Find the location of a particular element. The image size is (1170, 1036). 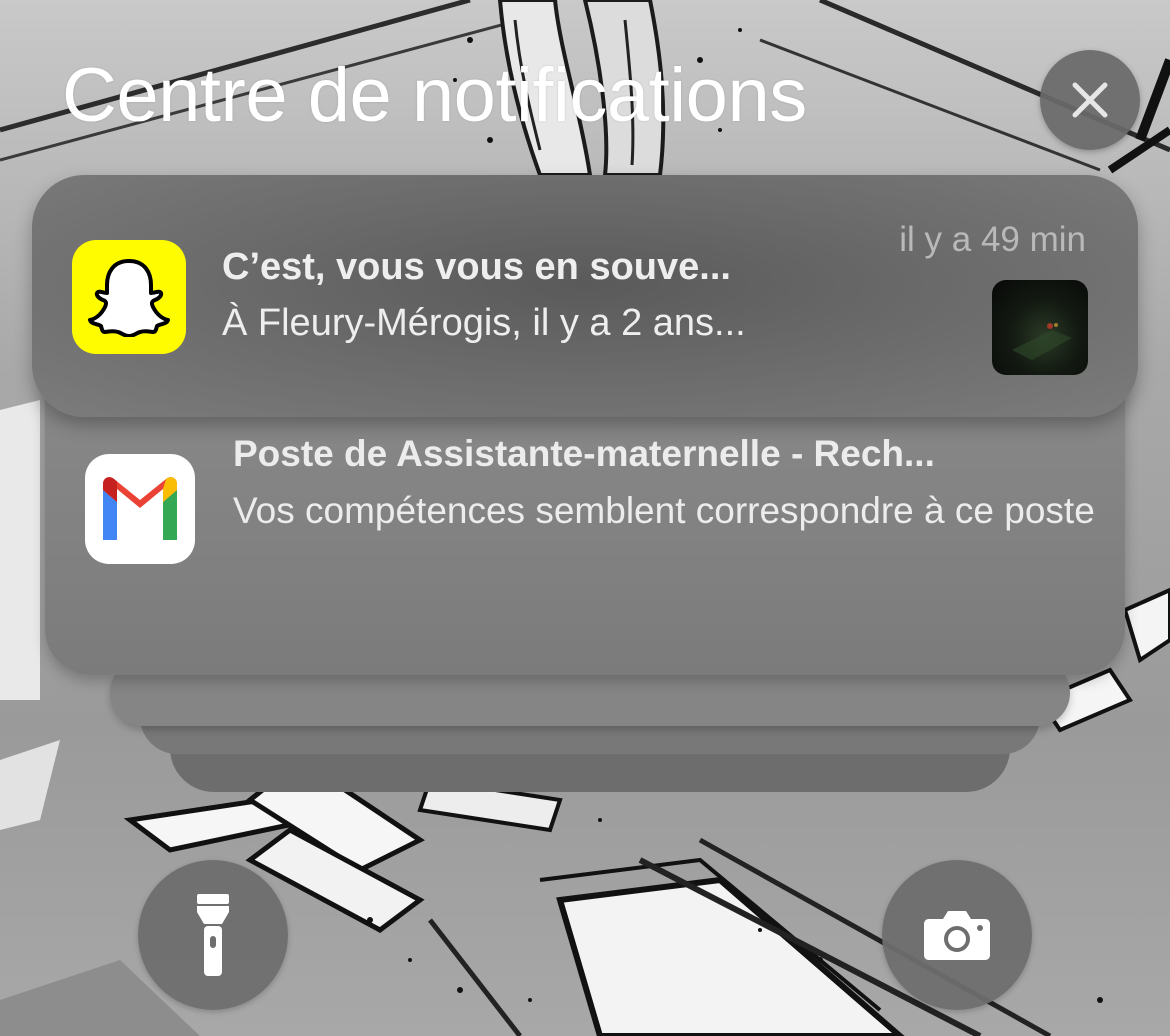

gmail-app-icon is located at coordinates (140, 509).